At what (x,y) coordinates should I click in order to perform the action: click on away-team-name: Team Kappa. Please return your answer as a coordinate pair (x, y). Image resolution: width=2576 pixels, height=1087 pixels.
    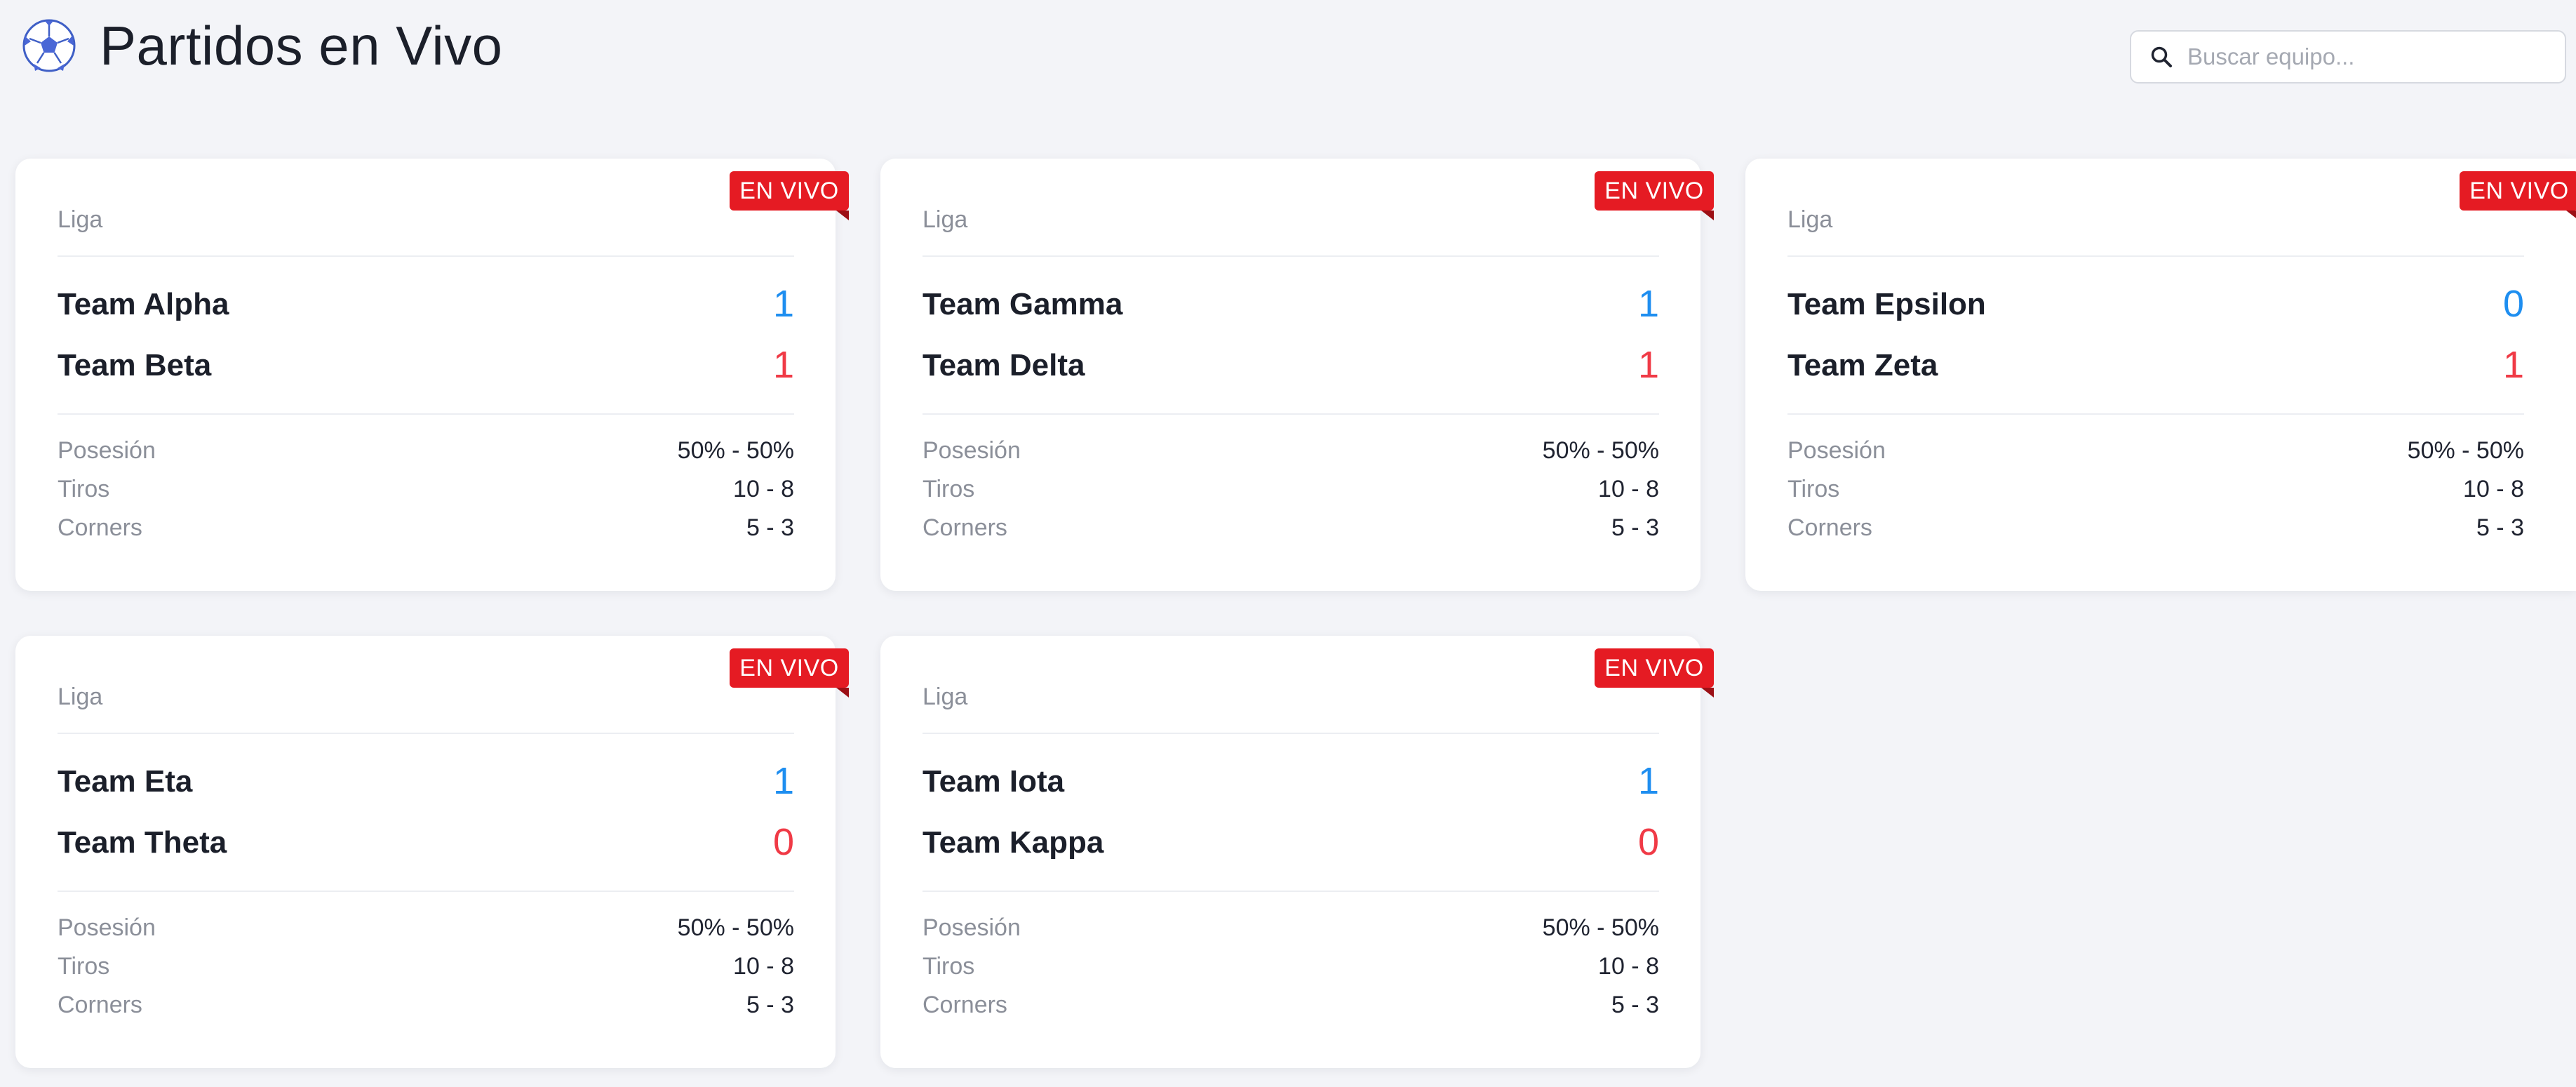
    Looking at the image, I should click on (1014, 842).